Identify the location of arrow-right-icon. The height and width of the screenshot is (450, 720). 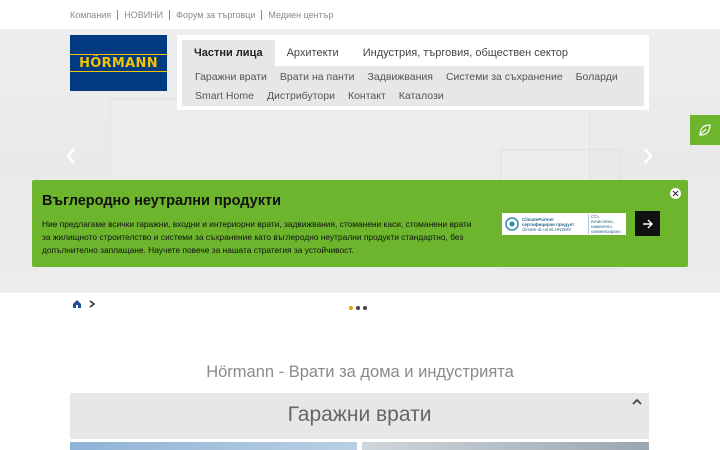
(647, 223).